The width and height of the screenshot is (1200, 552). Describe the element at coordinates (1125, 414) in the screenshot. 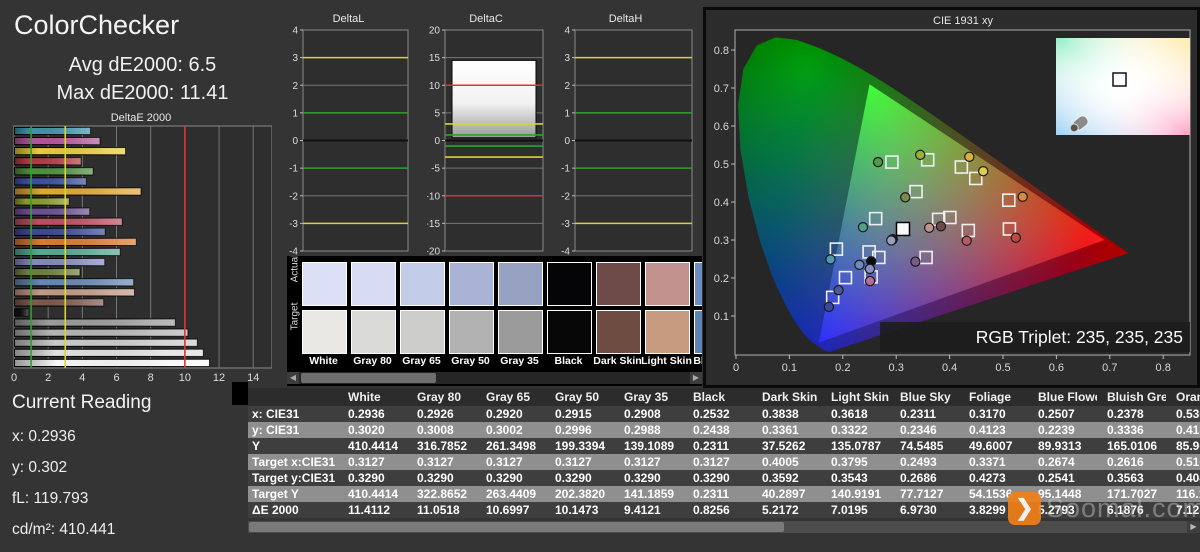

I see `table-cell: 0.2378` at that location.